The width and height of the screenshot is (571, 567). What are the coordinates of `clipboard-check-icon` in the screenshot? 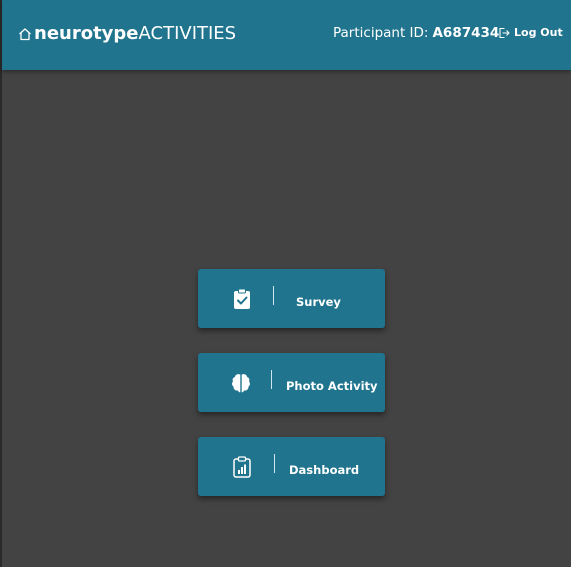 It's located at (242, 298).